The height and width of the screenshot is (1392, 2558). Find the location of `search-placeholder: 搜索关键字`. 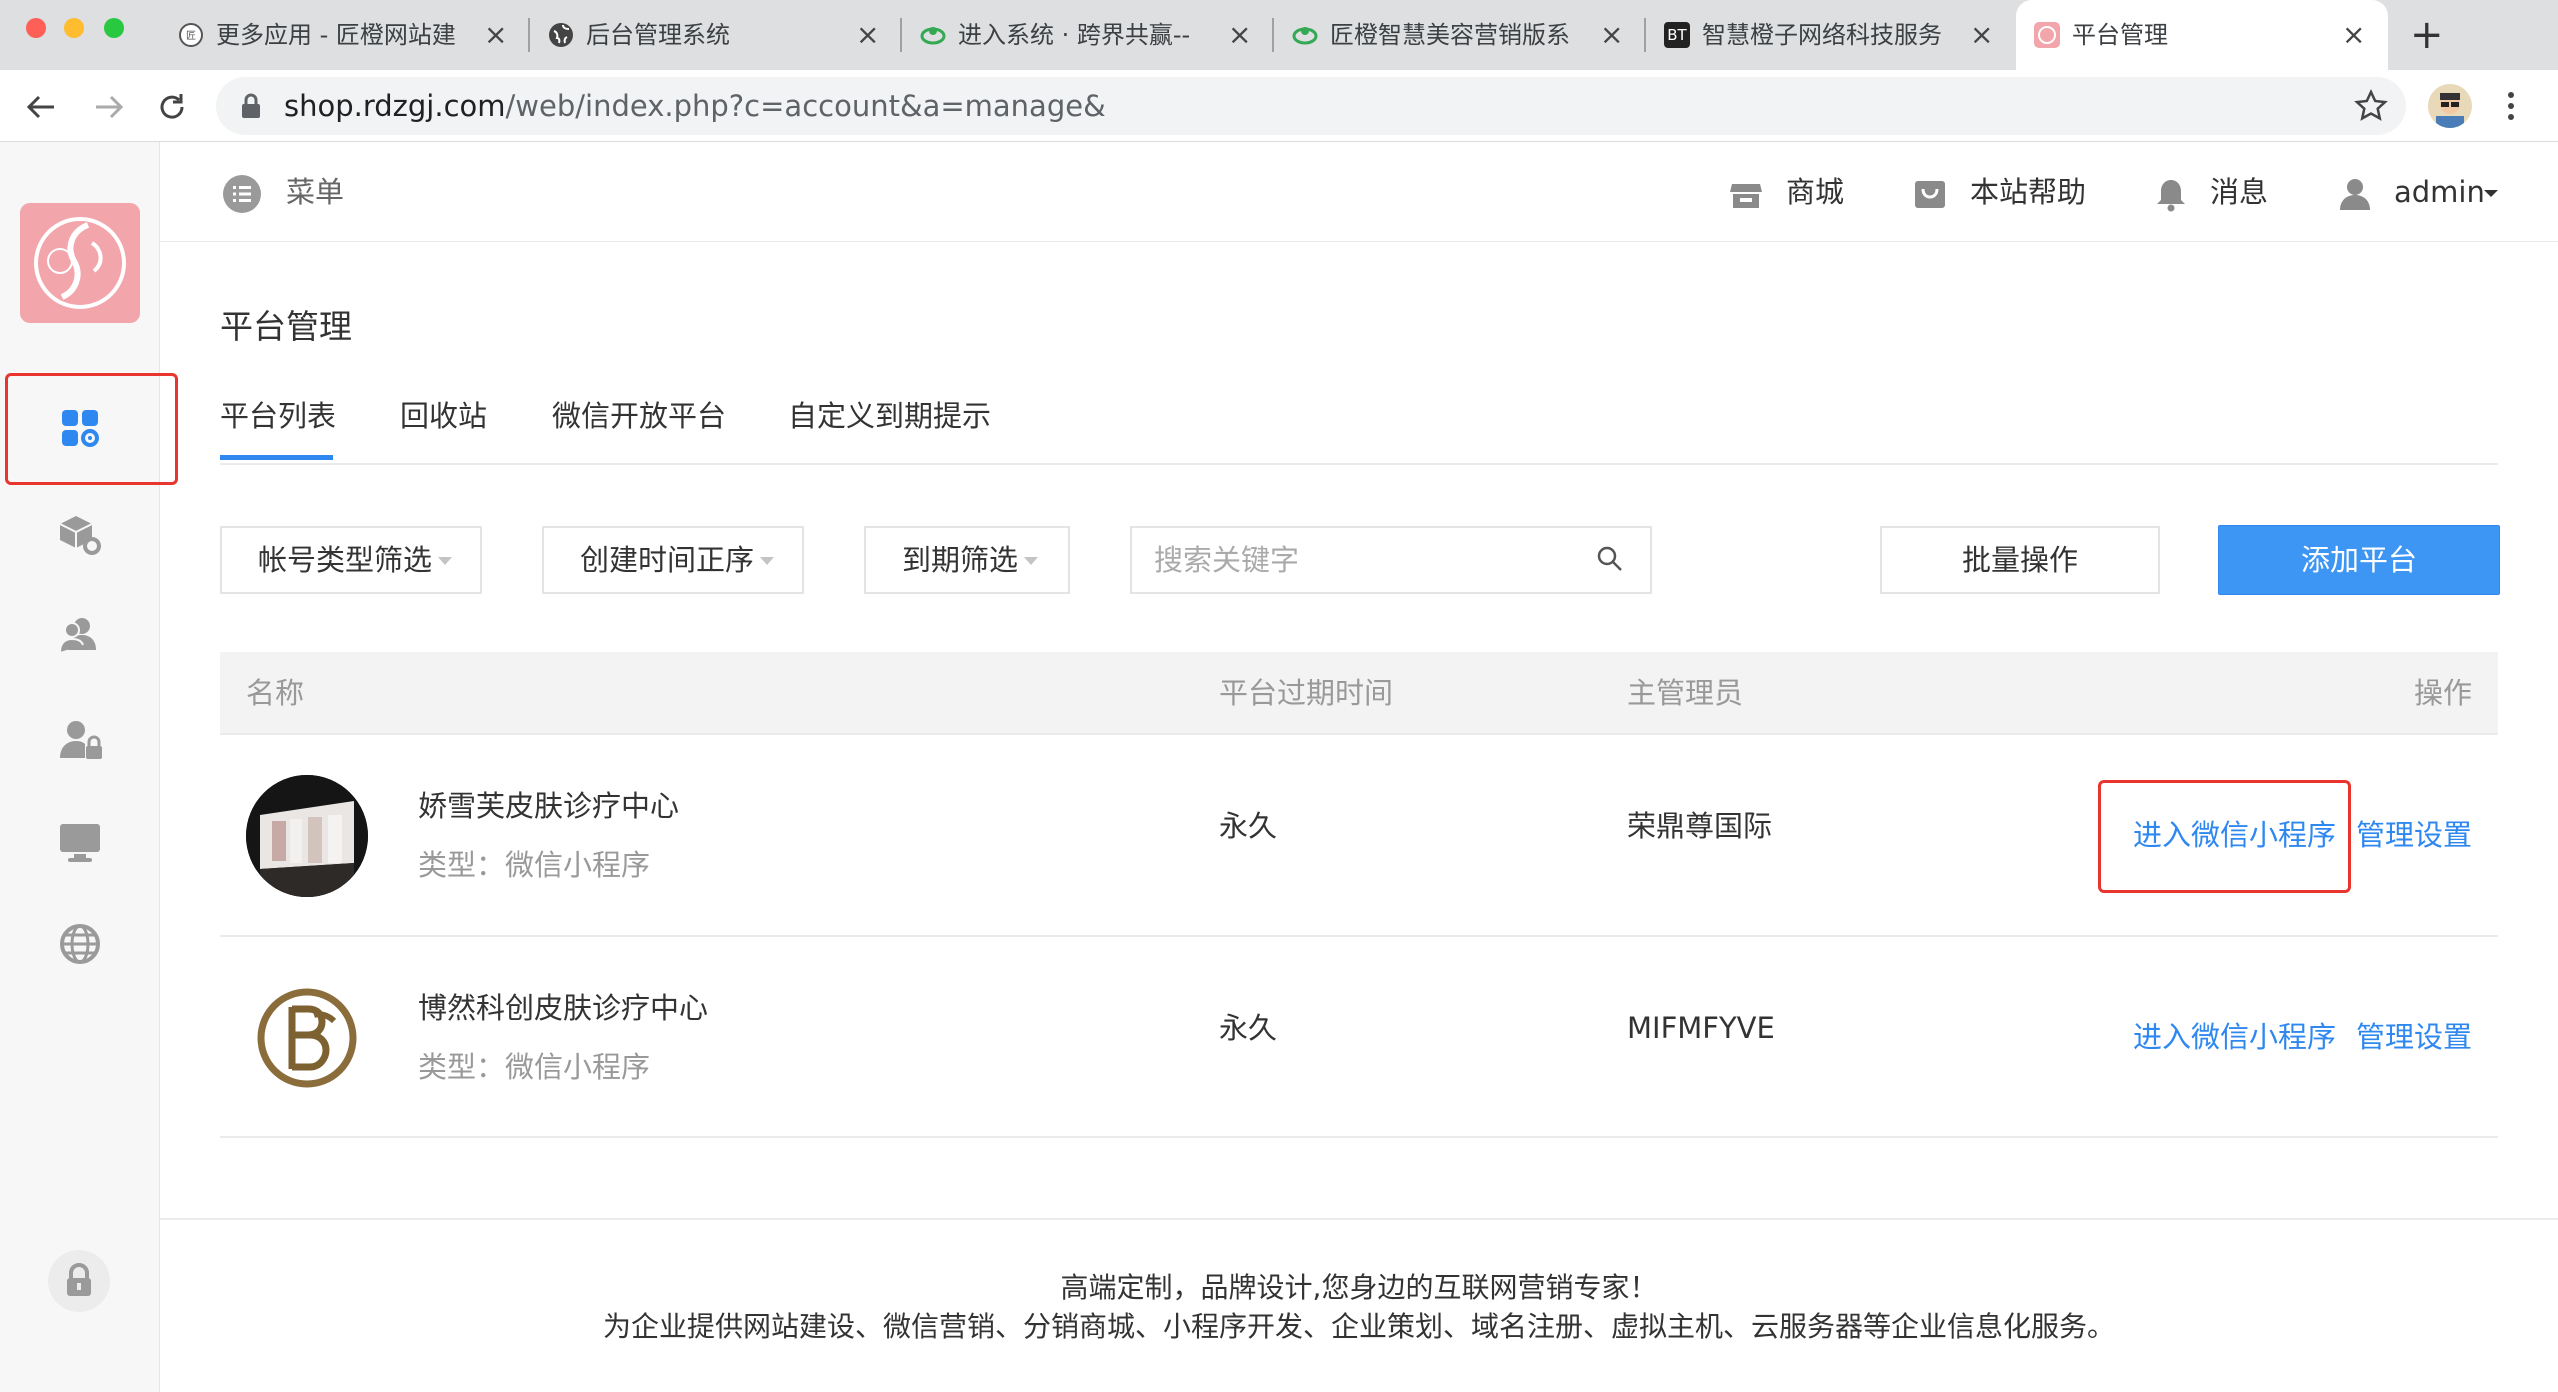

search-placeholder: 搜索关键字 is located at coordinates (1227, 560).